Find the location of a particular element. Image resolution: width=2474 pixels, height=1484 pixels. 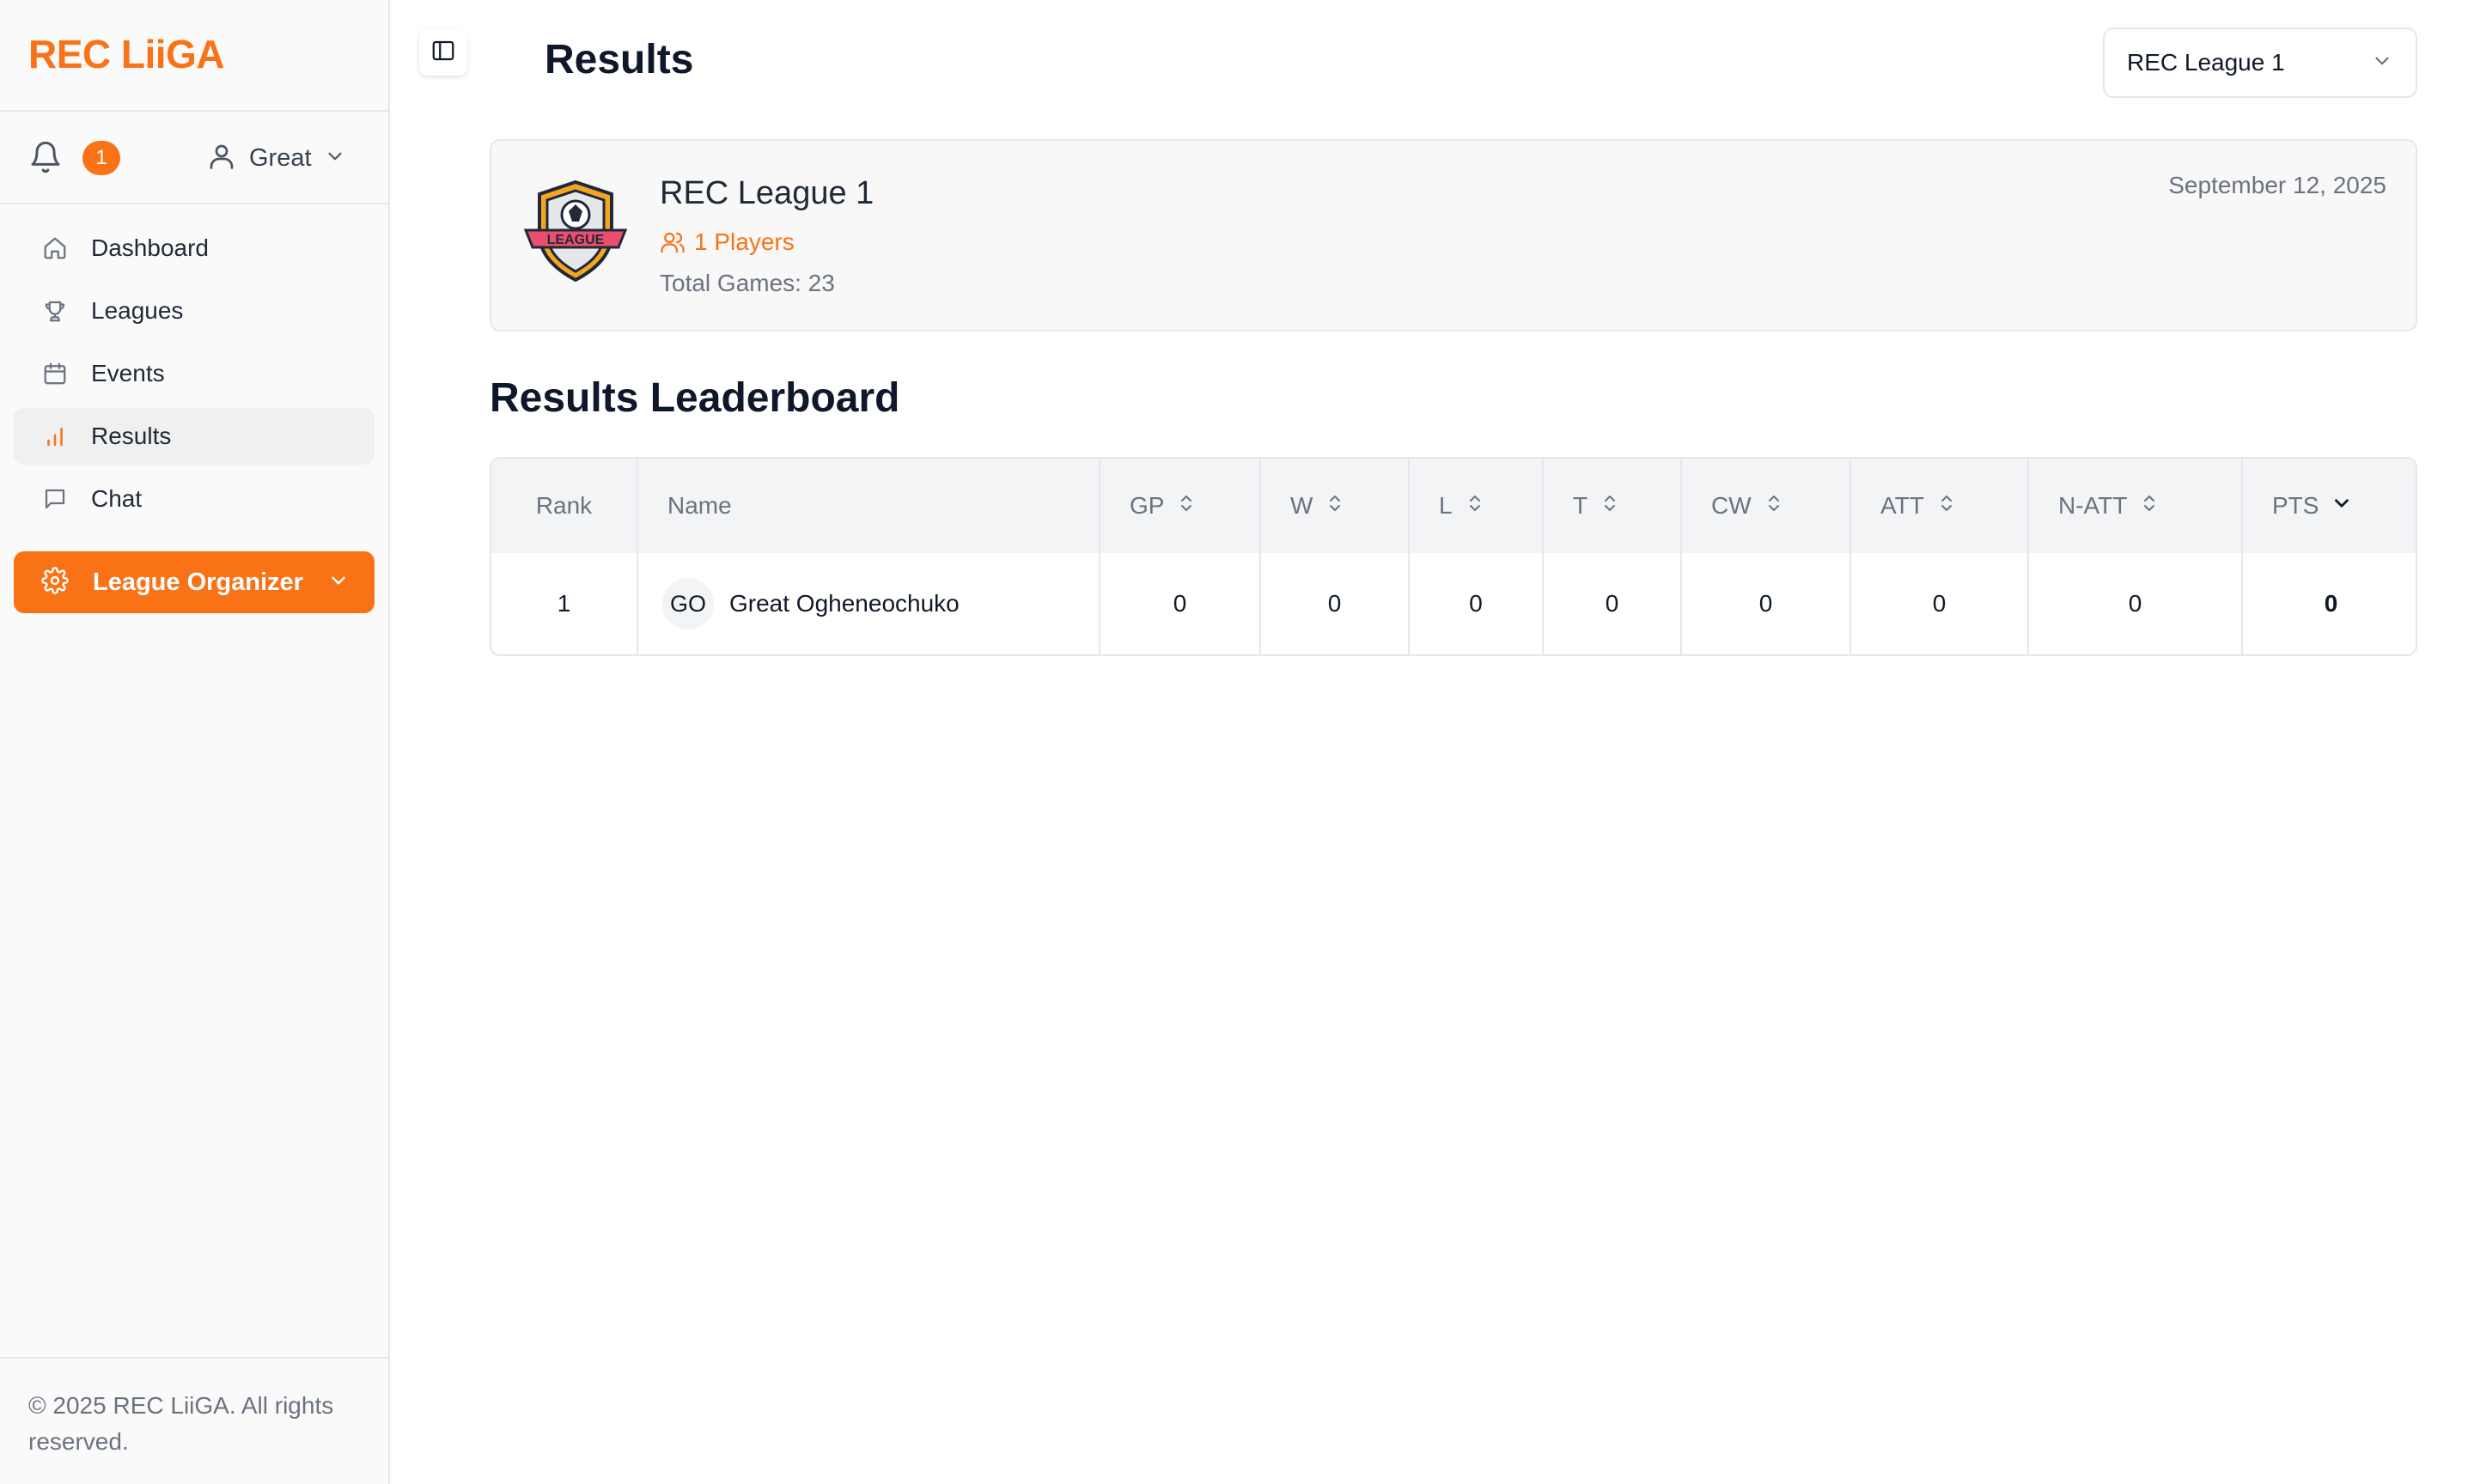

cell-l: 0 is located at coordinates (1476, 603).